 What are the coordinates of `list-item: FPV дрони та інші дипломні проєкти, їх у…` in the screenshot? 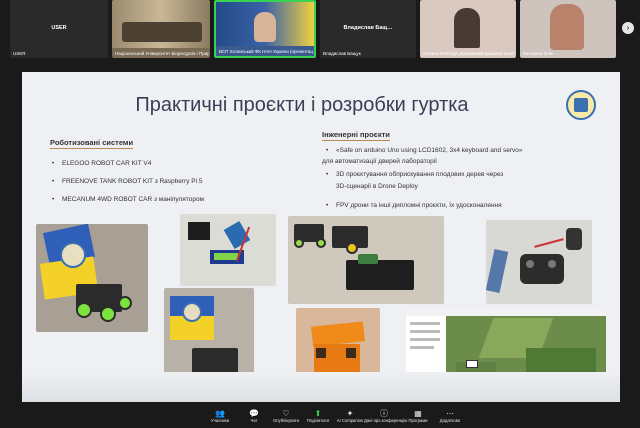 It's located at (414, 205).